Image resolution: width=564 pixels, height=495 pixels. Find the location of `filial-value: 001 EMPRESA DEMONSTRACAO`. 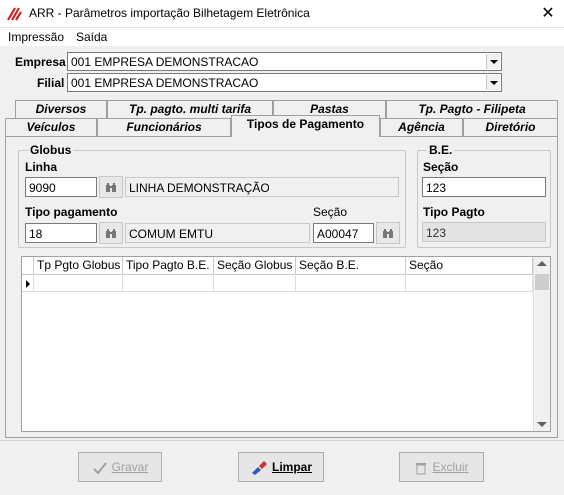

filial-value: 001 EMPRESA DEMONSTRACAO is located at coordinates (165, 83).